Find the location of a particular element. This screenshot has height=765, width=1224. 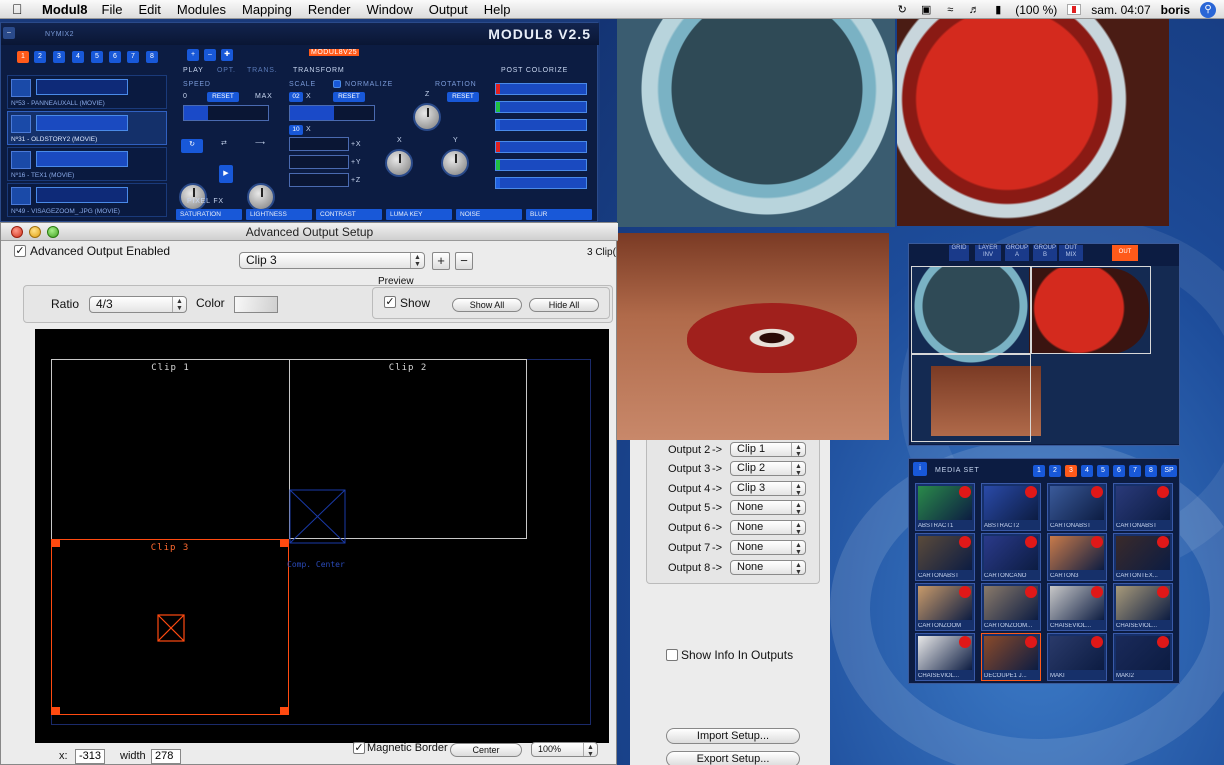

layer-options-button: ✚ is located at coordinates (227, 55).